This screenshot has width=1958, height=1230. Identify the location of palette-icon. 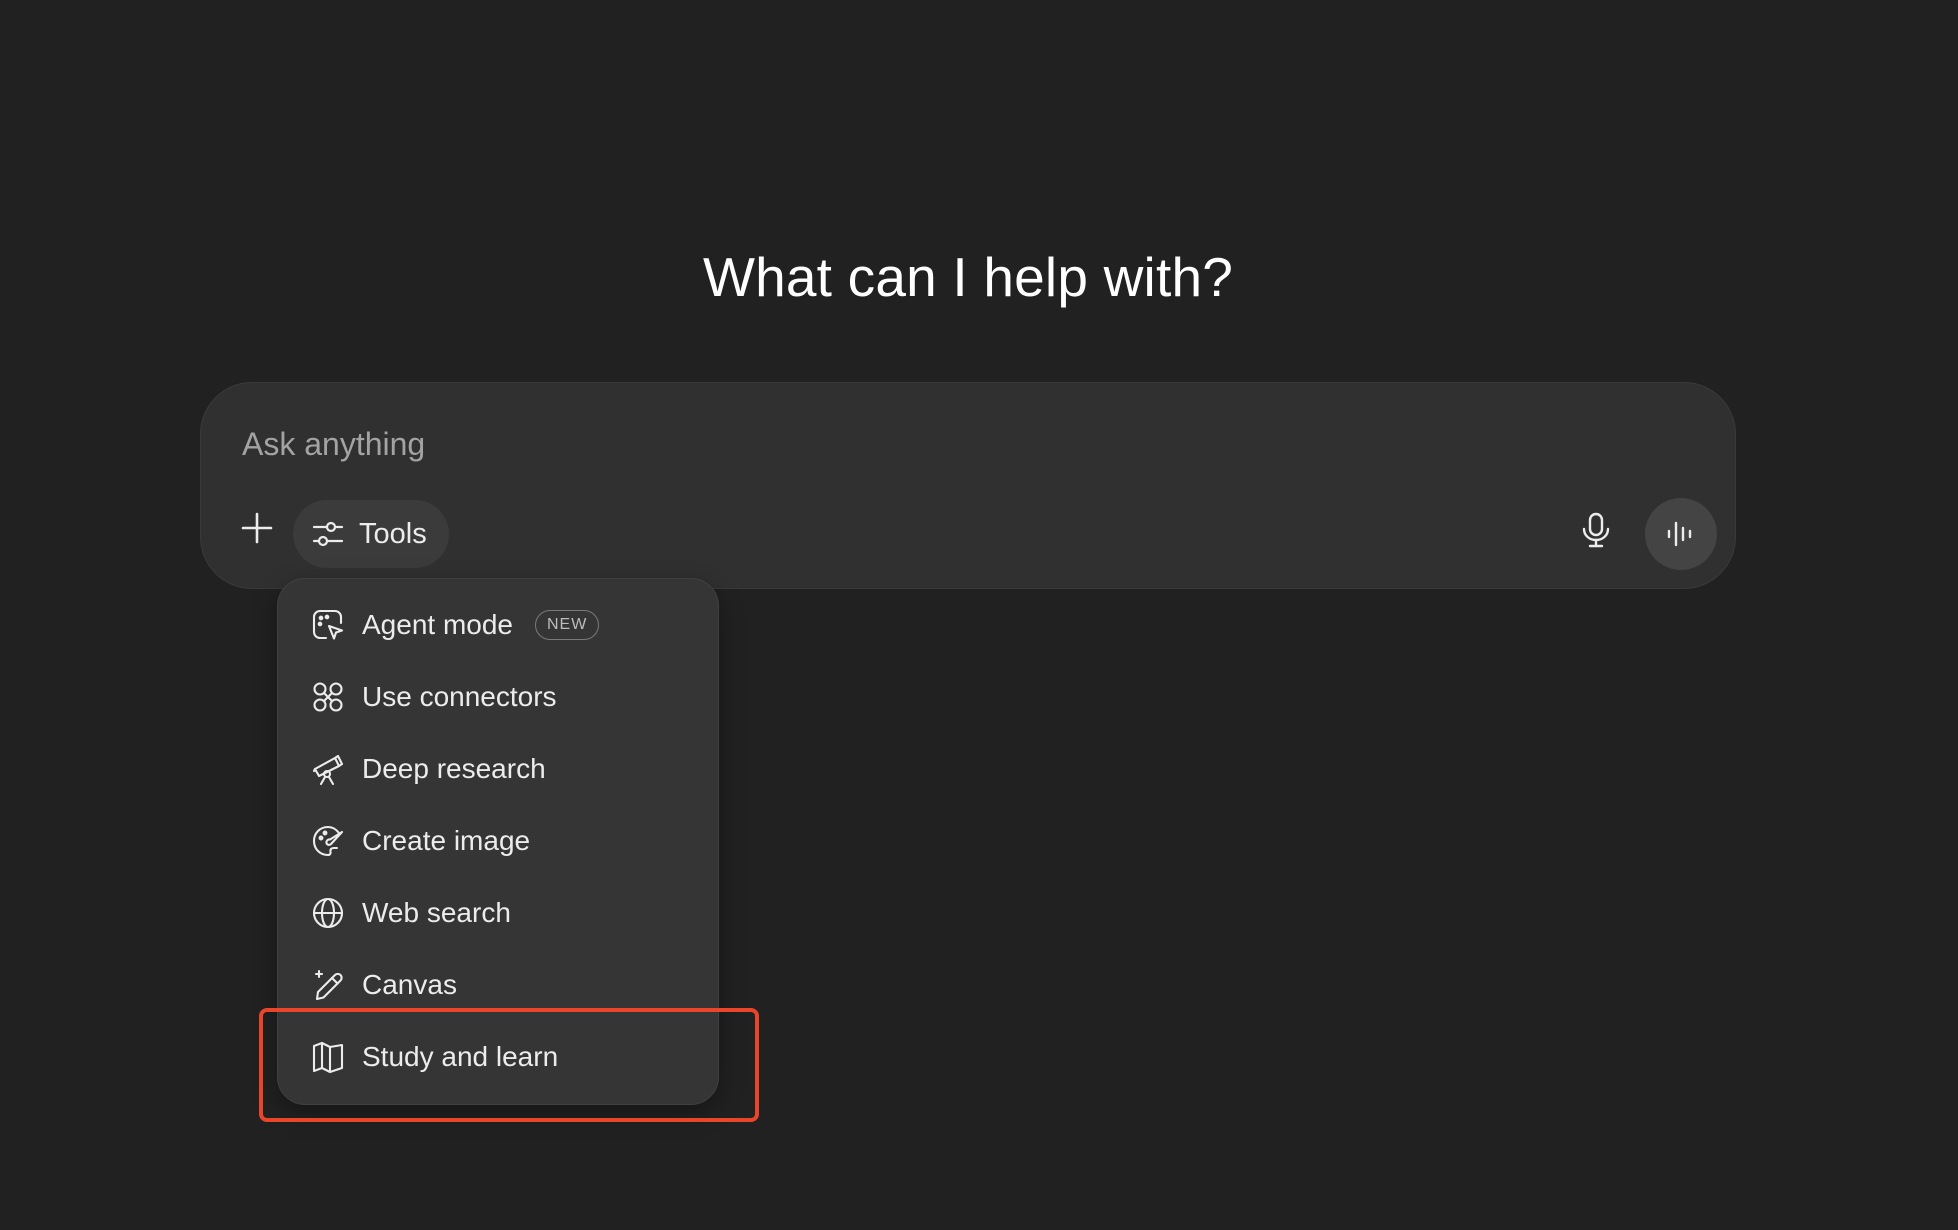
(328, 841).